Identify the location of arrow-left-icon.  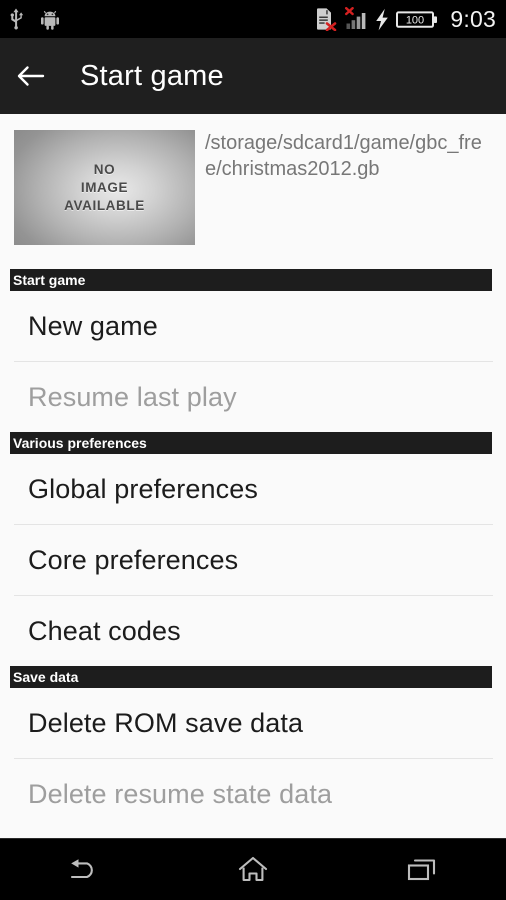
(31, 76).